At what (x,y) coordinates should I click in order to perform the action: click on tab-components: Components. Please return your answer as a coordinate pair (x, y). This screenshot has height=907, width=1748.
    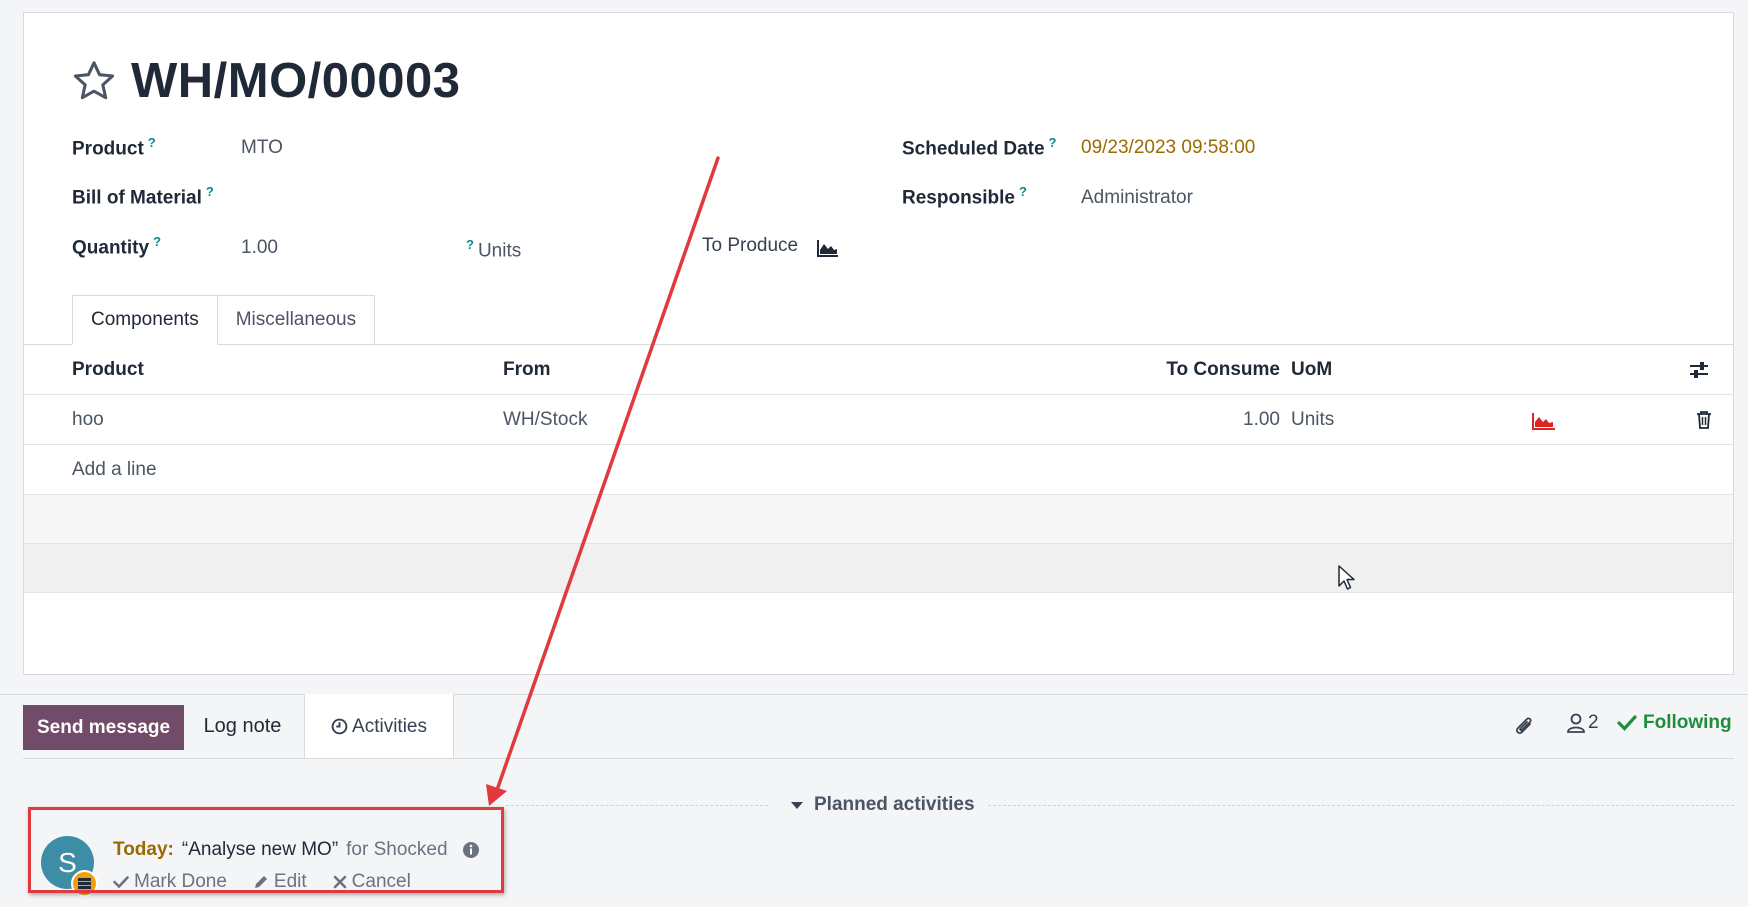
    Looking at the image, I should click on (145, 320).